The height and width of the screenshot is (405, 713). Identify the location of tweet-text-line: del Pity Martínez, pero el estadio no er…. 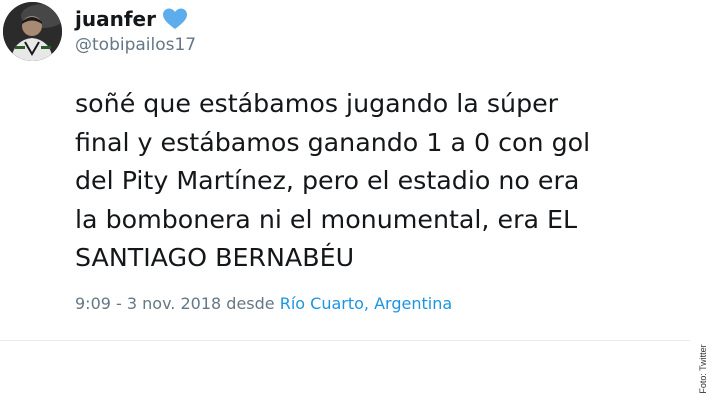
(327, 180).